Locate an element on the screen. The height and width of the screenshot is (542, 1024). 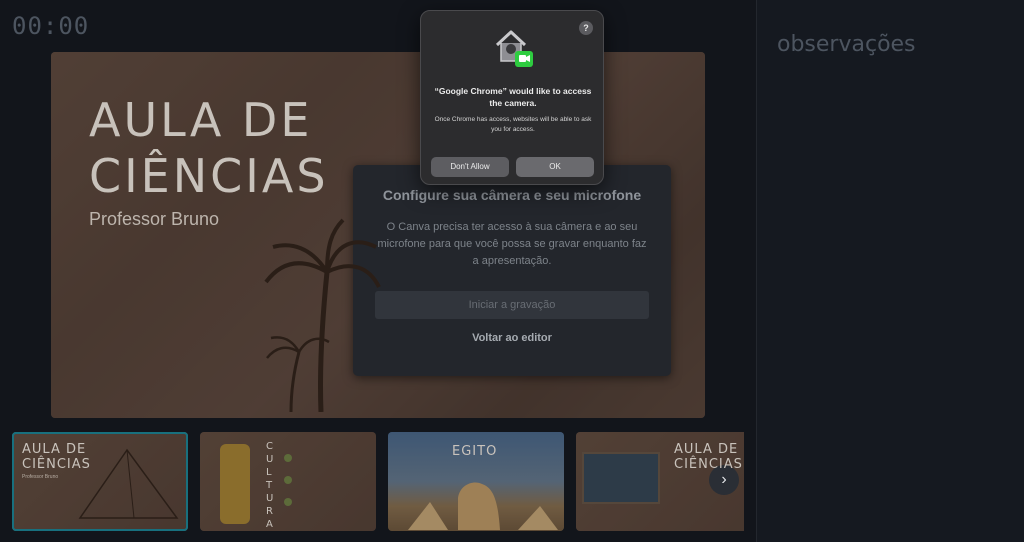
ok-button: OK is located at coordinates (555, 167).